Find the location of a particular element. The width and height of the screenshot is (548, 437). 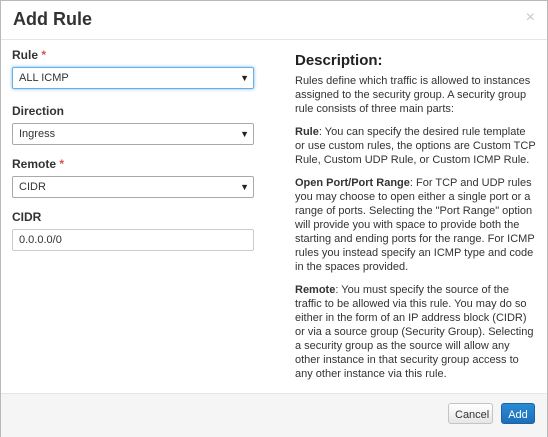

description-title: Description: is located at coordinates (339, 60).